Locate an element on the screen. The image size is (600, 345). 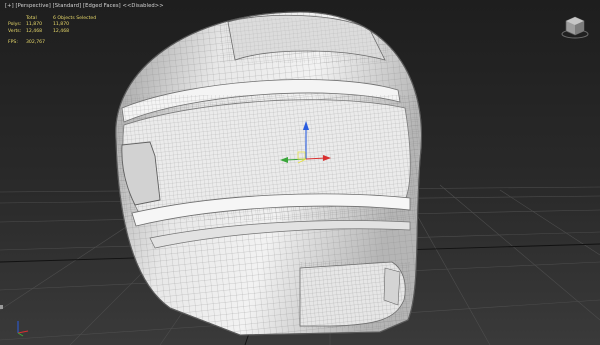
axis-tripod-icon is located at coordinates (23, 329).